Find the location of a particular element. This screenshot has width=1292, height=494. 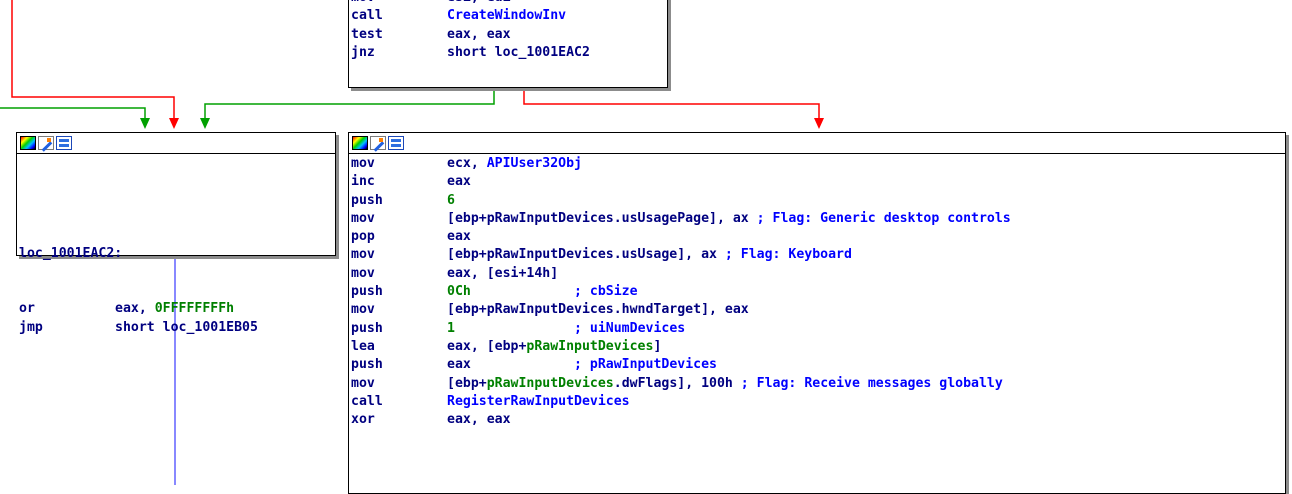

code-line: movesi, edi is located at coordinates (509, 3).